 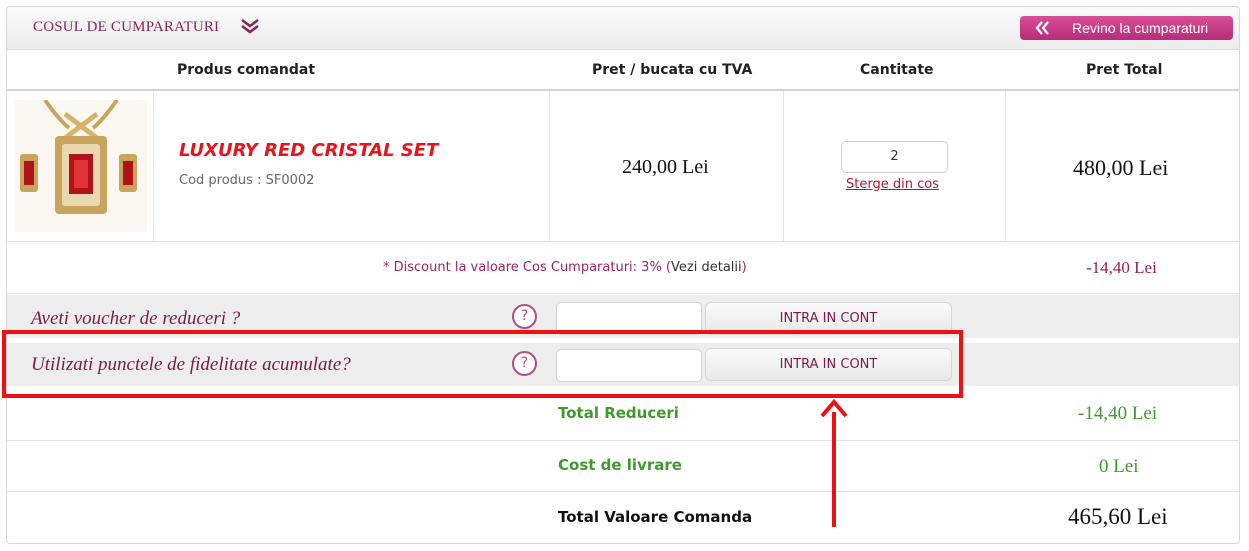 What do you see at coordinates (1124, 70) in the screenshot?
I see `column-header-total: Pret Total` at bounding box center [1124, 70].